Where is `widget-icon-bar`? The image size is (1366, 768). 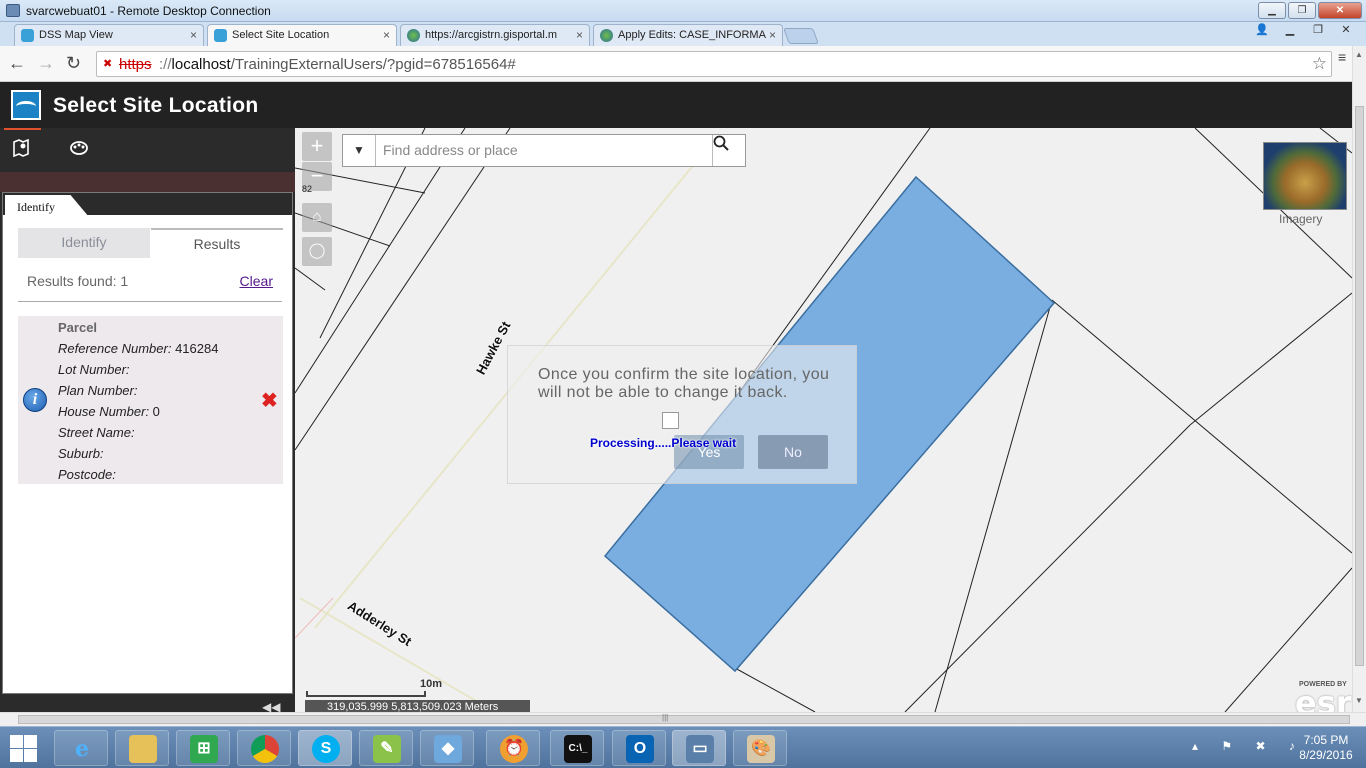
widget-icon-bar is located at coordinates (147, 150).